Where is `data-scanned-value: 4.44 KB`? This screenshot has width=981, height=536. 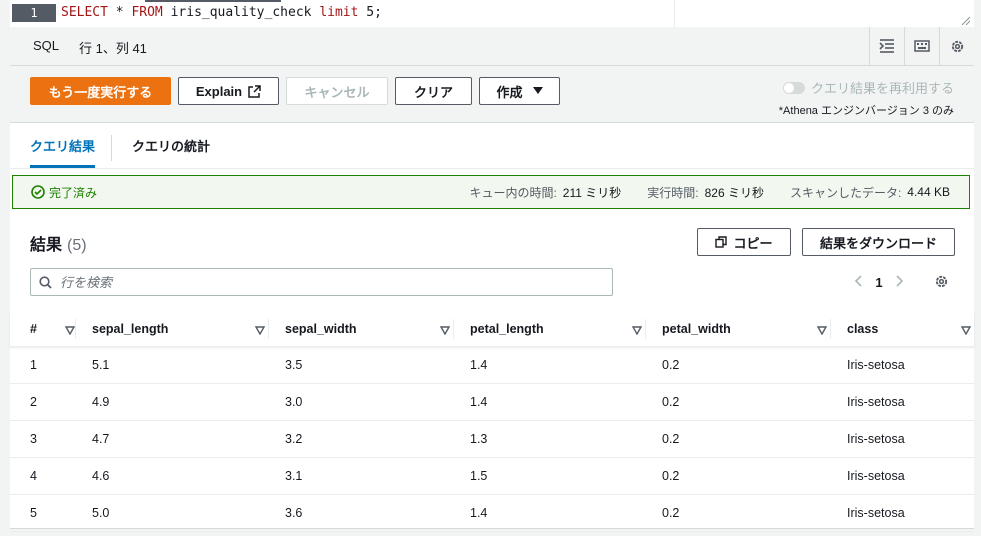
data-scanned-value: 4.44 KB is located at coordinates (928, 192).